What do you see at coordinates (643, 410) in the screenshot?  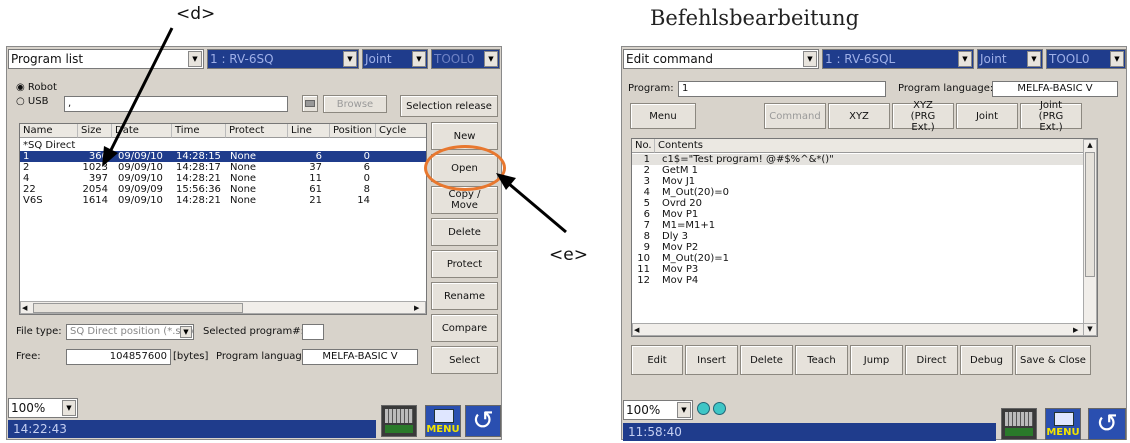 I see `right-zoom-value: 100%` at bounding box center [643, 410].